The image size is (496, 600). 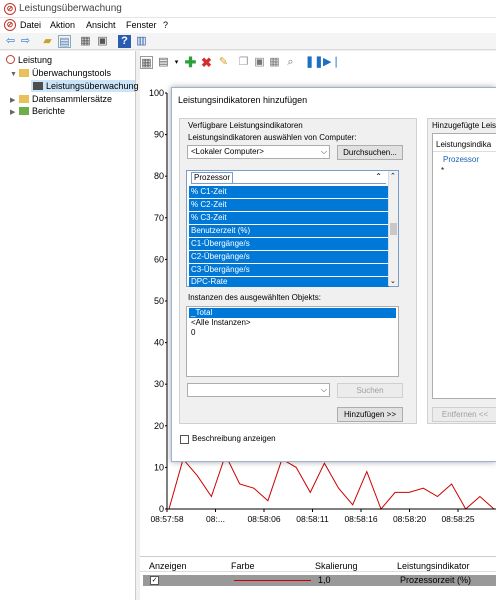 What do you see at coordinates (159, 467) in the screenshot?
I see `y-tick-label: 10` at bounding box center [159, 467].